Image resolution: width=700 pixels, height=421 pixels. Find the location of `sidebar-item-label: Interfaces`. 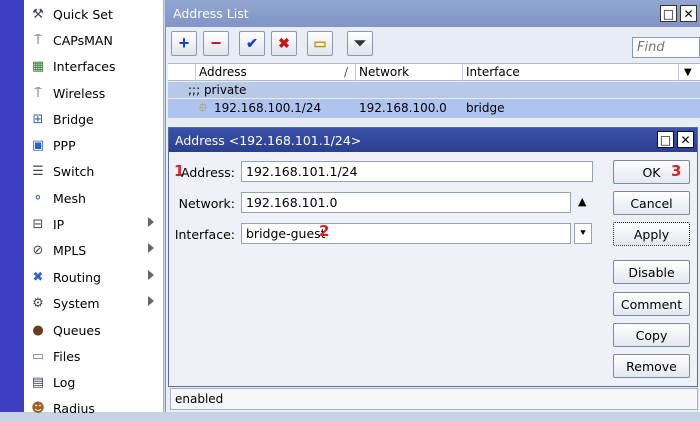

sidebar-item-label: Interfaces is located at coordinates (84, 66).